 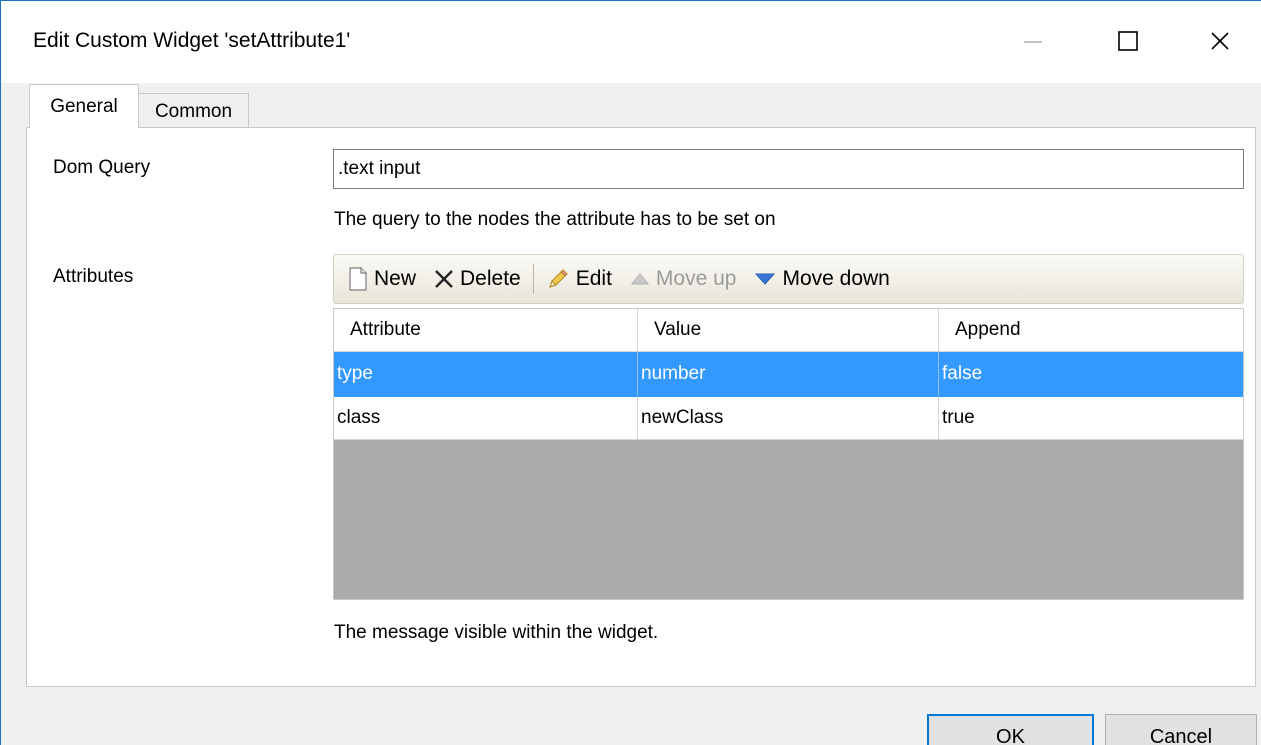 I want to click on column-header-attribute: Attribute, so click(x=486, y=330).